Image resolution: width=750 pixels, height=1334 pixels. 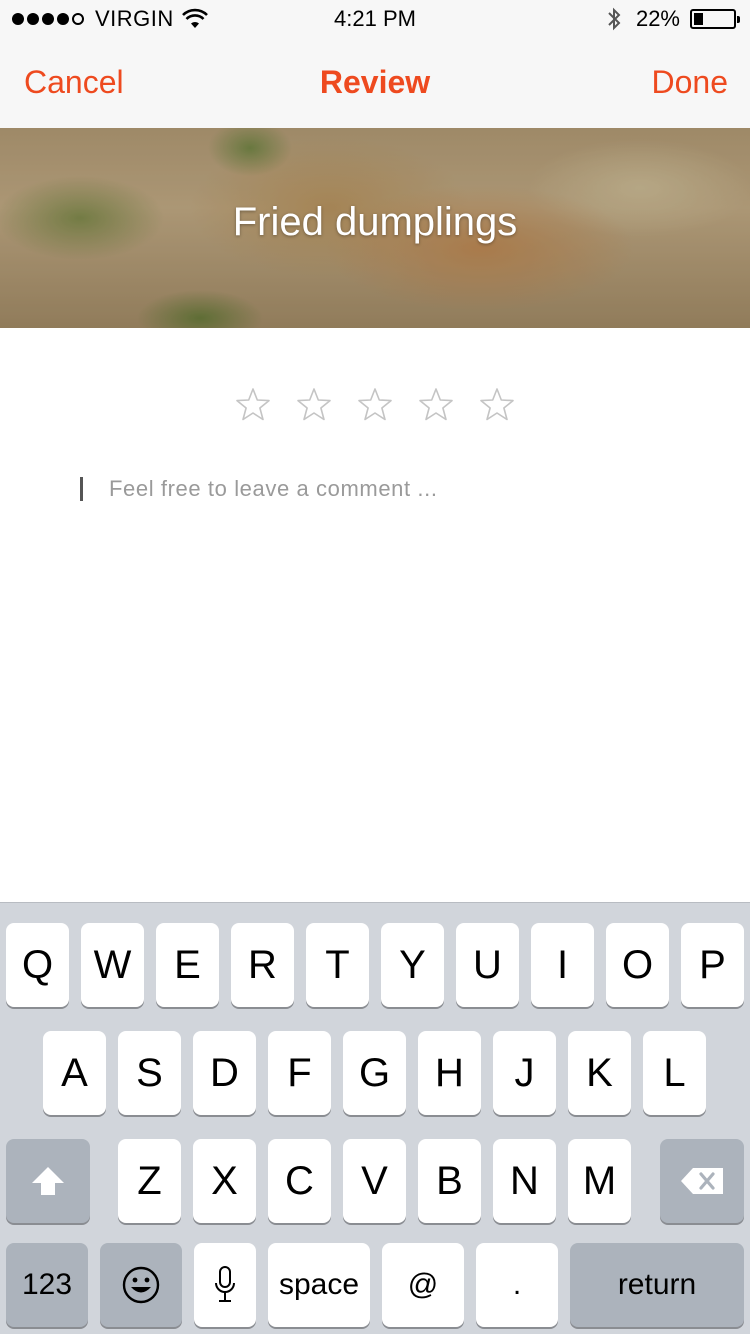 What do you see at coordinates (614, 19) in the screenshot?
I see `bluetooth-icon` at bounding box center [614, 19].